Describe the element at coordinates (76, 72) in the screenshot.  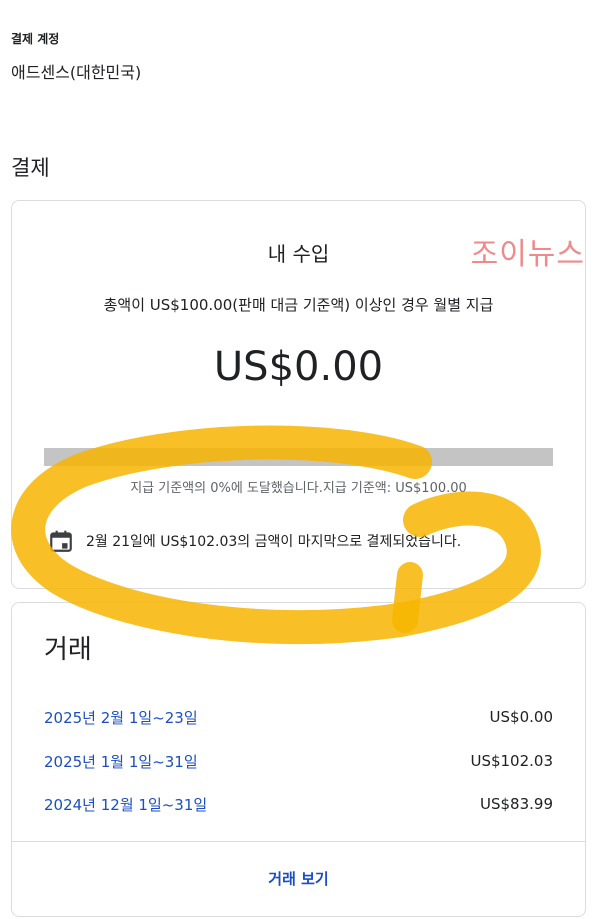
I see `account-name: 애드센스(대한민국)` at that location.